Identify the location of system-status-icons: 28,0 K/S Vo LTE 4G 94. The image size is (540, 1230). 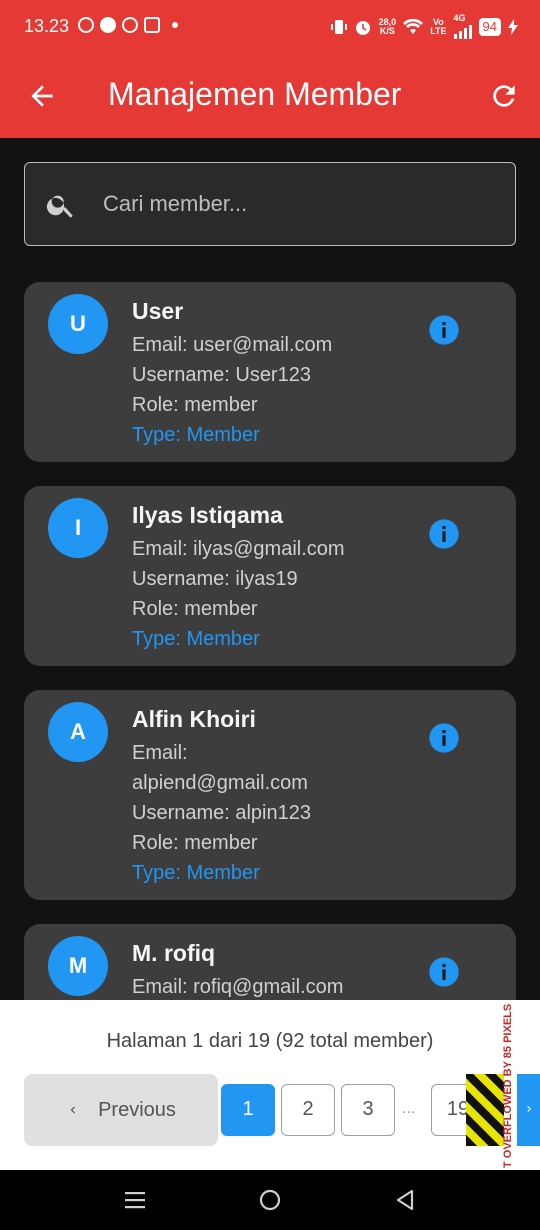
(424, 26).